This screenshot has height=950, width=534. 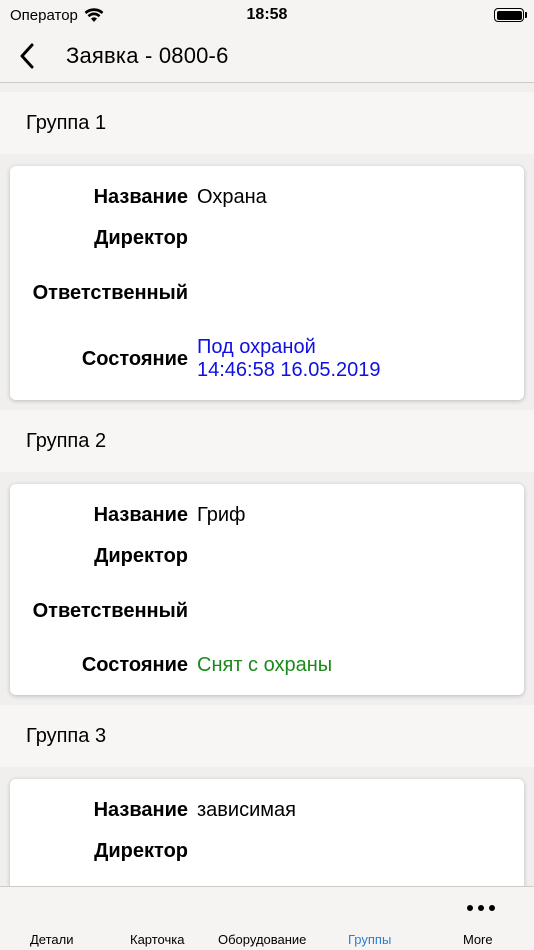 I want to click on page-title: Заявка - 0800-6, so click(x=147, y=55).